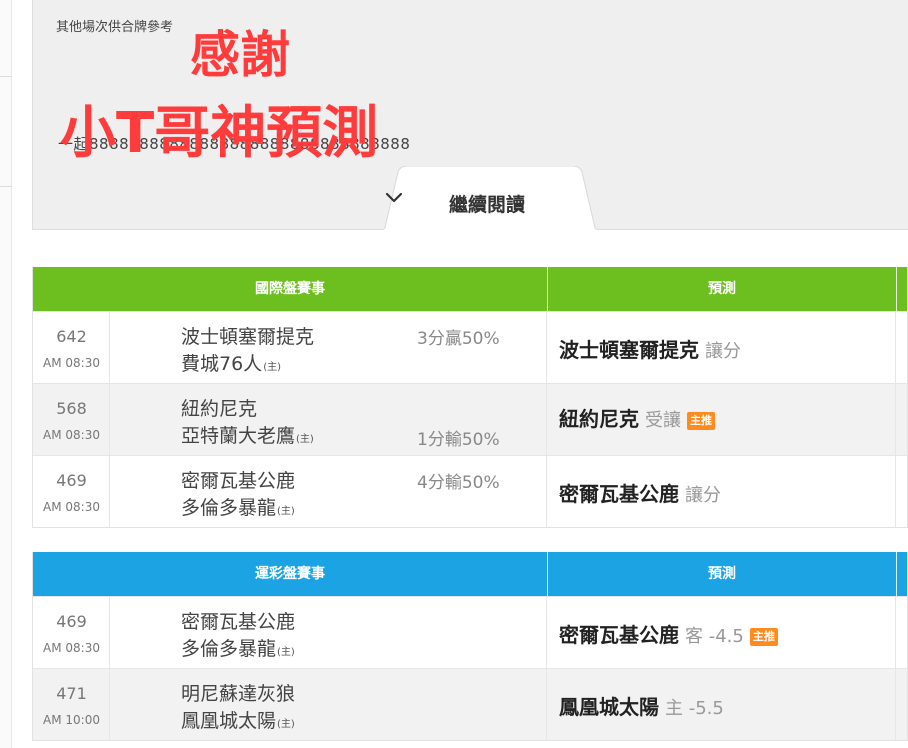 The height and width of the screenshot is (748, 908). Describe the element at coordinates (71, 419) in the screenshot. I see `match-id-cell: 568 AM 08:30` at that location.